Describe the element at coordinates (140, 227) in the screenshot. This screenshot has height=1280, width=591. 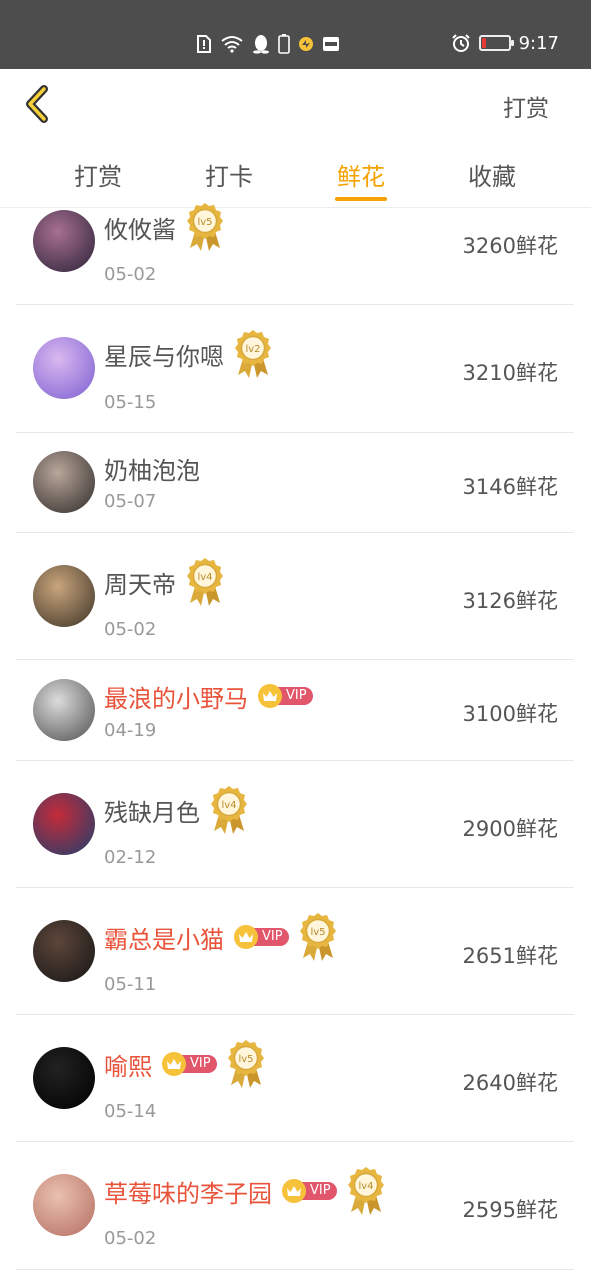
I see `username: 攸攸酱` at that location.